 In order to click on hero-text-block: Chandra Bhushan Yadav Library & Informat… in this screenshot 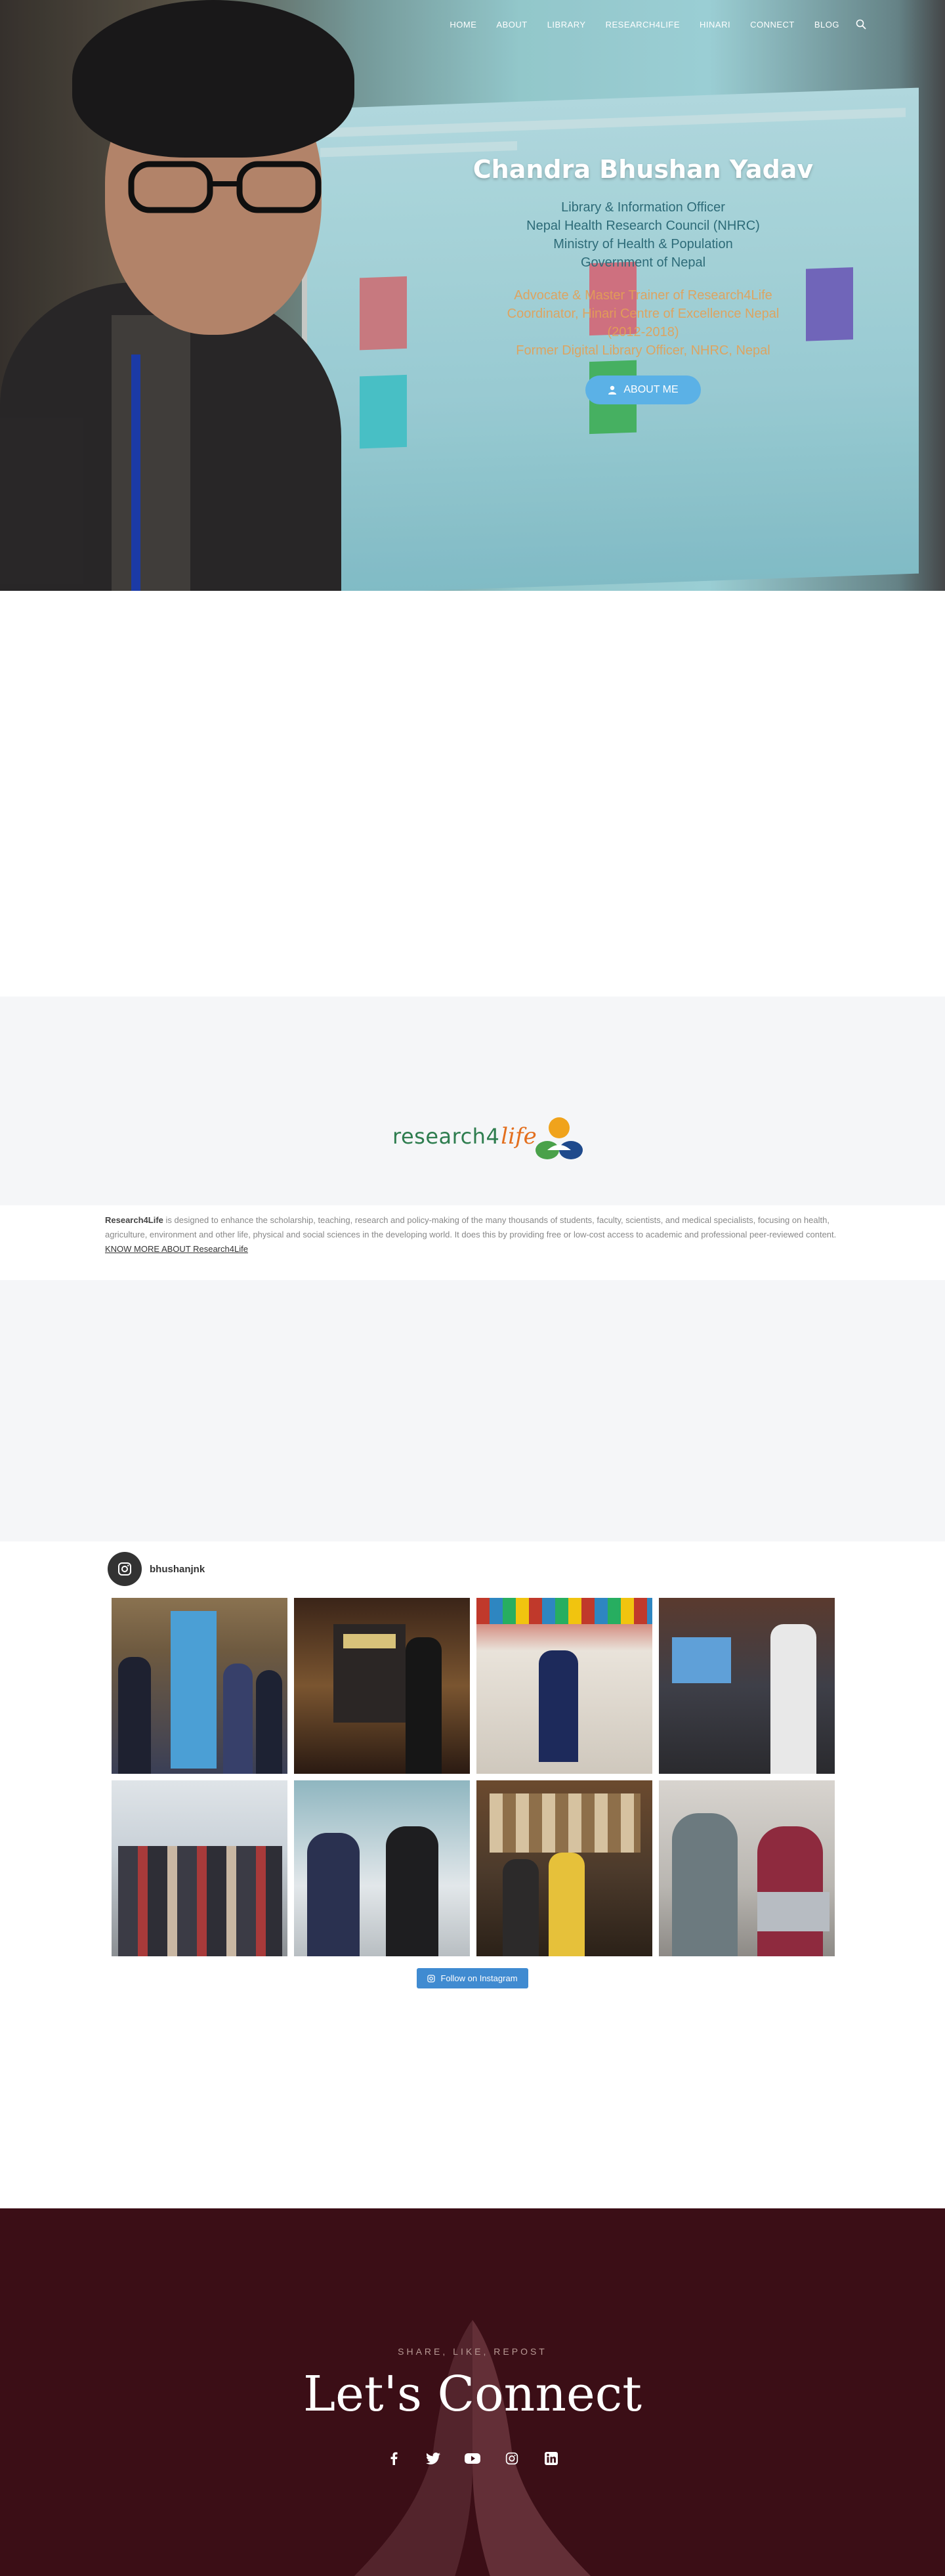, I will do `click(643, 279)`.